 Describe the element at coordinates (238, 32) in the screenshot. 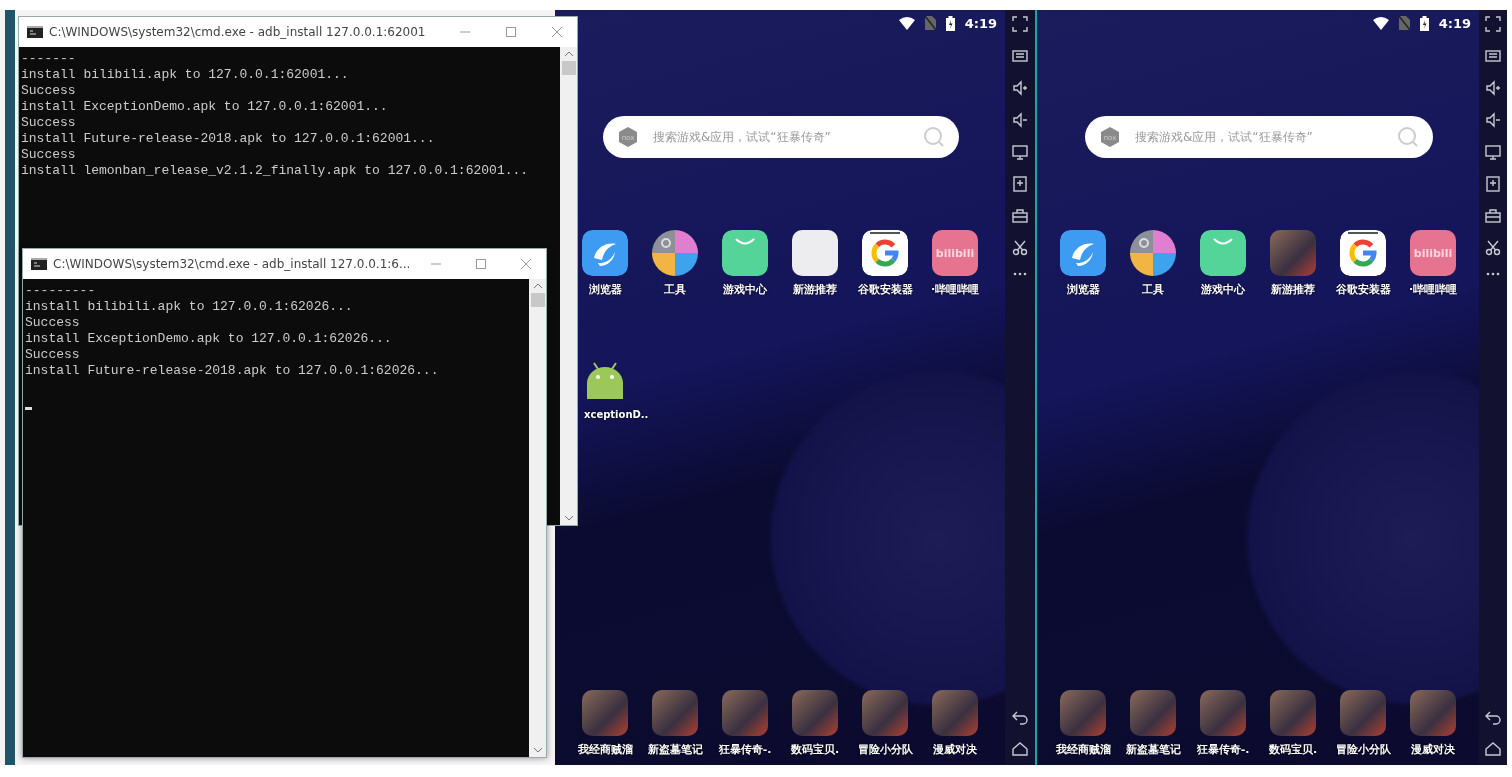

I see `window-title: C:\WINDOWS\system32\cmd.exe - adb_install 127.0.0.1:62001` at that location.